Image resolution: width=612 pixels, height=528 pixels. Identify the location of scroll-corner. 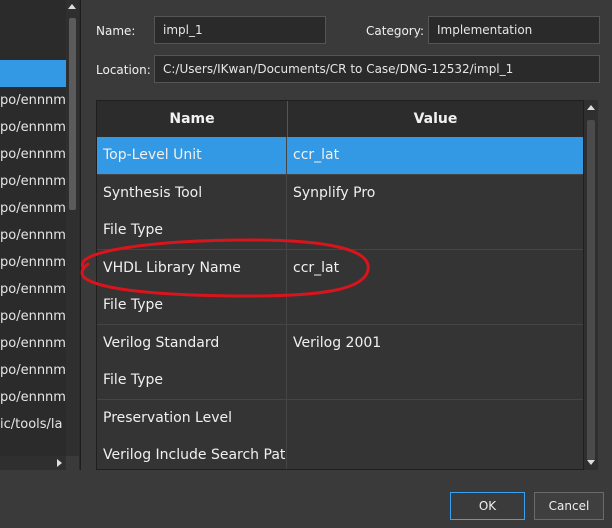
(72, 463).